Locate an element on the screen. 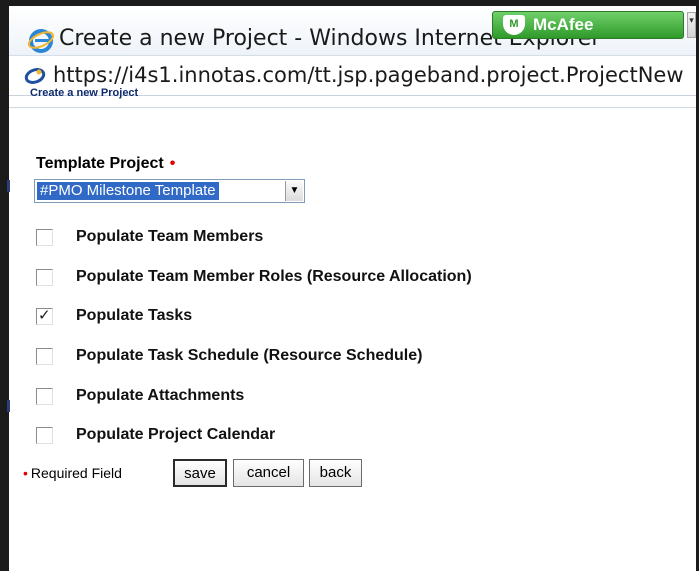 This screenshot has width=699, height=571. chevron-down-icon: ▼ is located at coordinates (294, 191).